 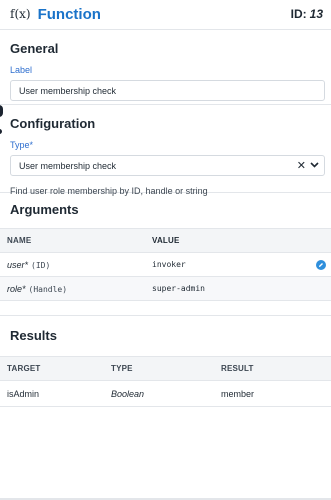 I want to click on id-indicator: ID: 13, so click(x=307, y=14).